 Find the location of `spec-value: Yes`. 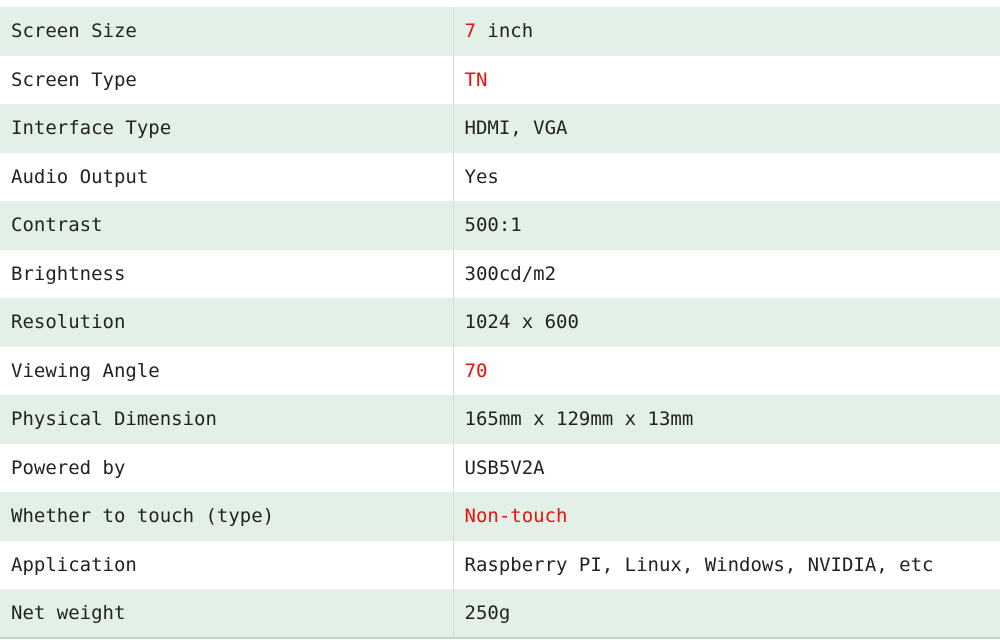

spec-value: Yes is located at coordinates (726, 176).